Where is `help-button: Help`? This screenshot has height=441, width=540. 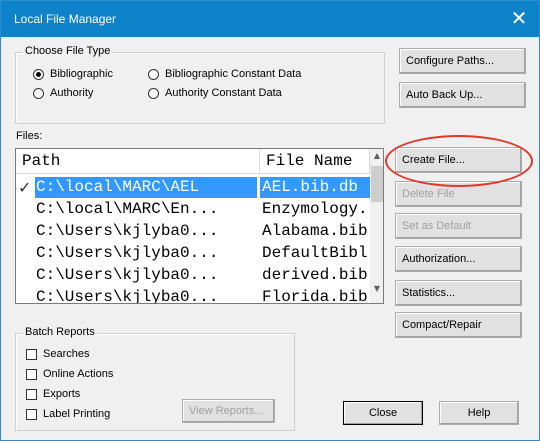 help-button: Help is located at coordinates (479, 413).